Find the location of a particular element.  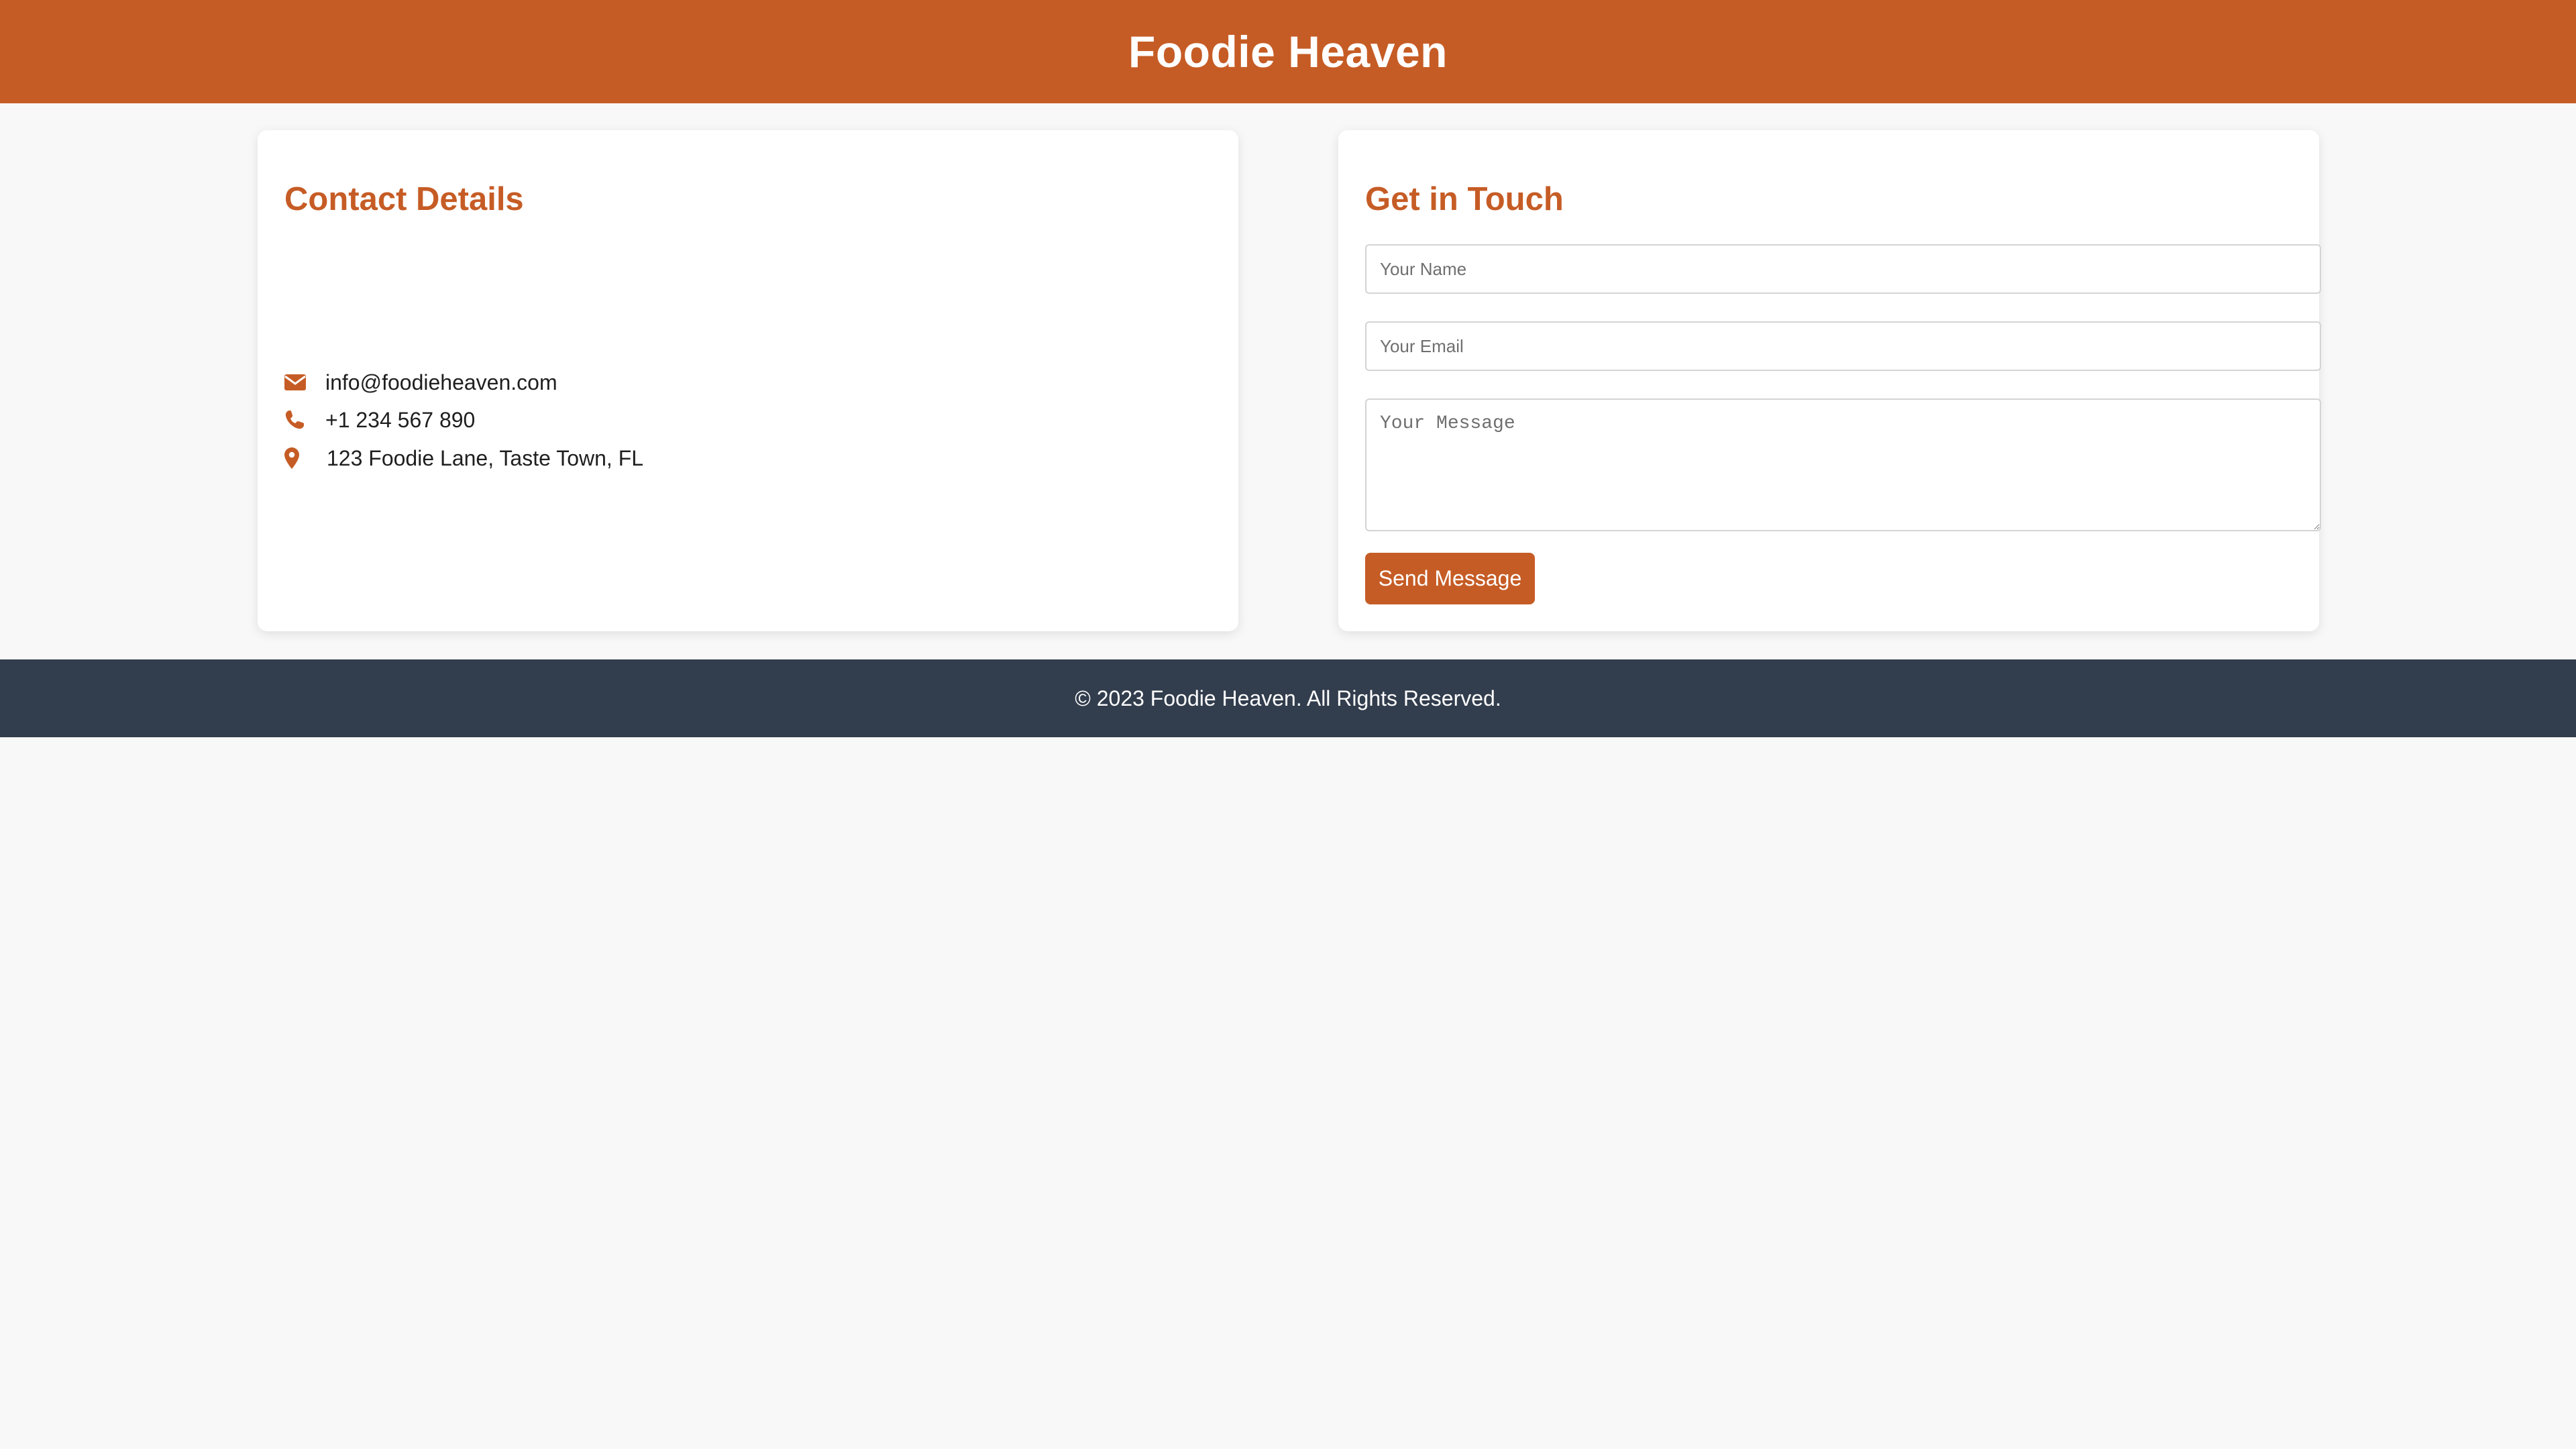

phone-icon is located at coordinates (295, 420).